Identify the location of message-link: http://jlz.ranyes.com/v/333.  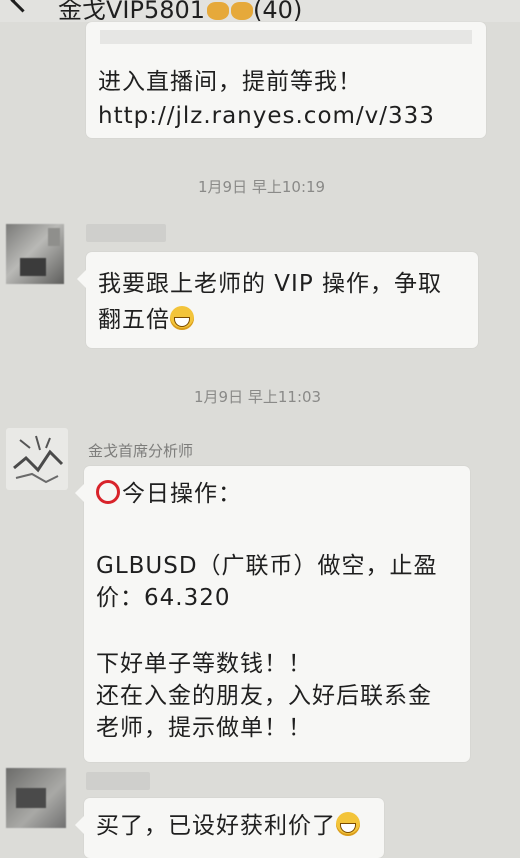
(266, 116).